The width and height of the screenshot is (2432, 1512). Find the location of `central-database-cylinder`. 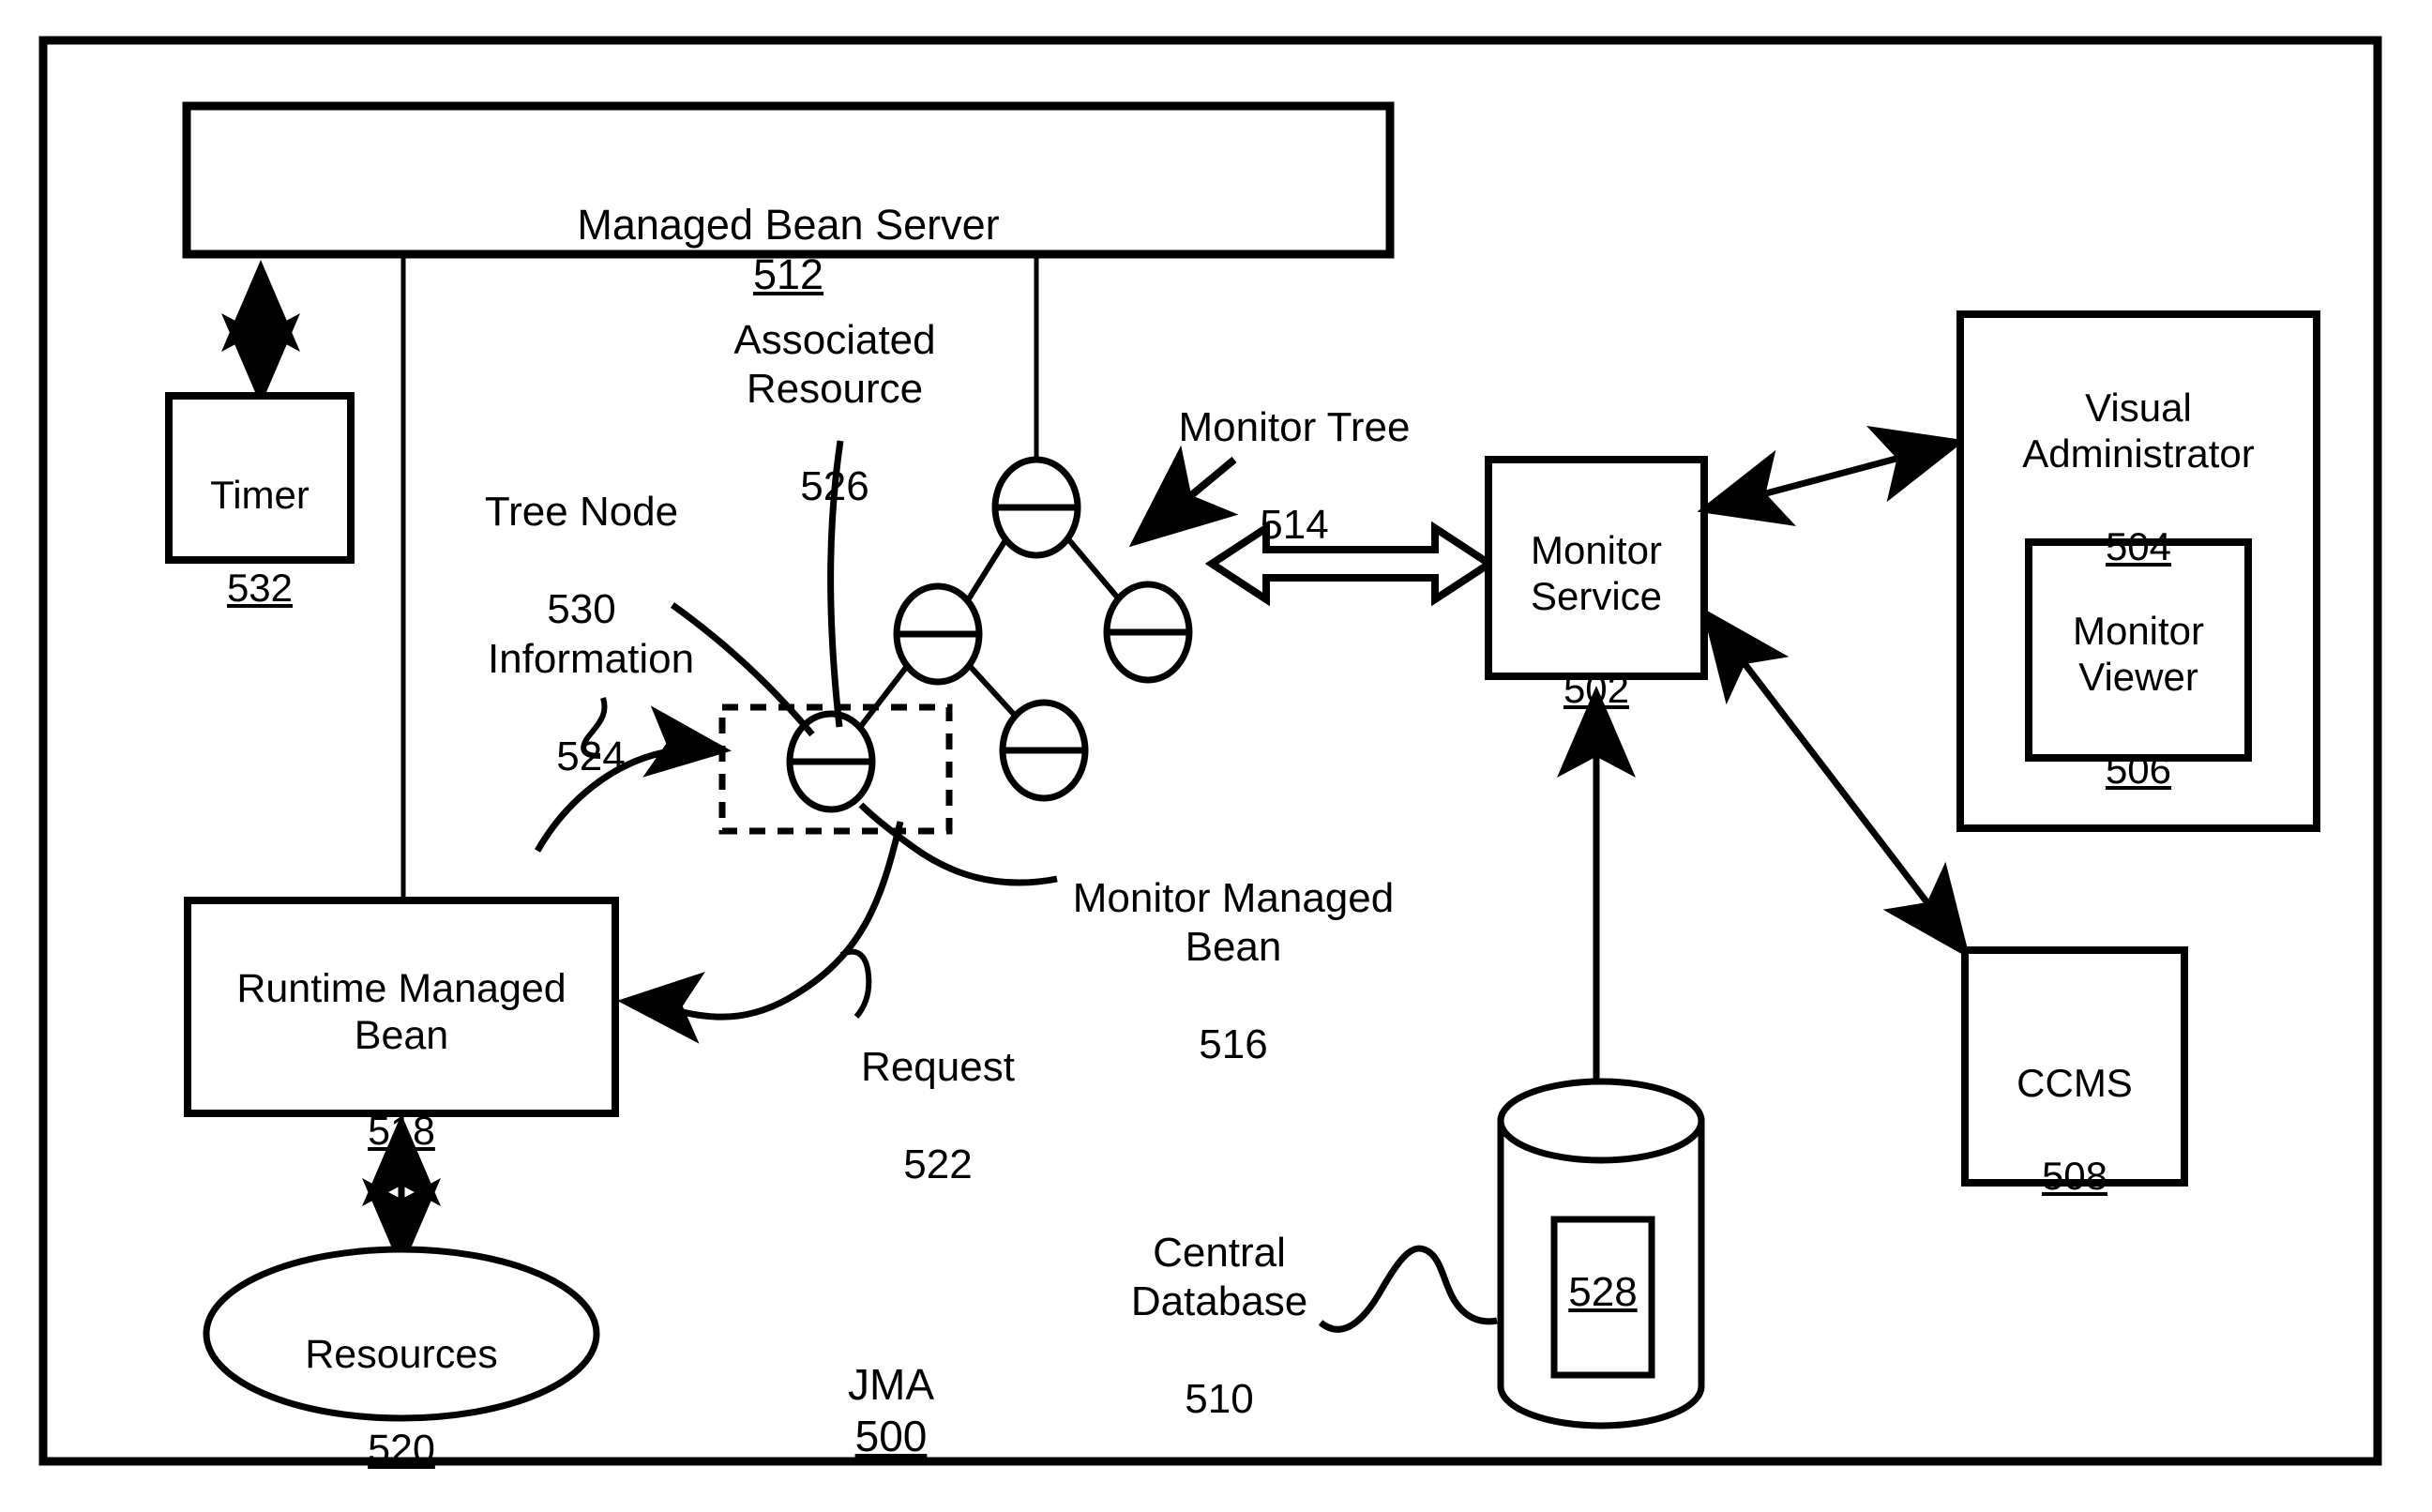

central-database-cylinder is located at coordinates (1601, 1253).